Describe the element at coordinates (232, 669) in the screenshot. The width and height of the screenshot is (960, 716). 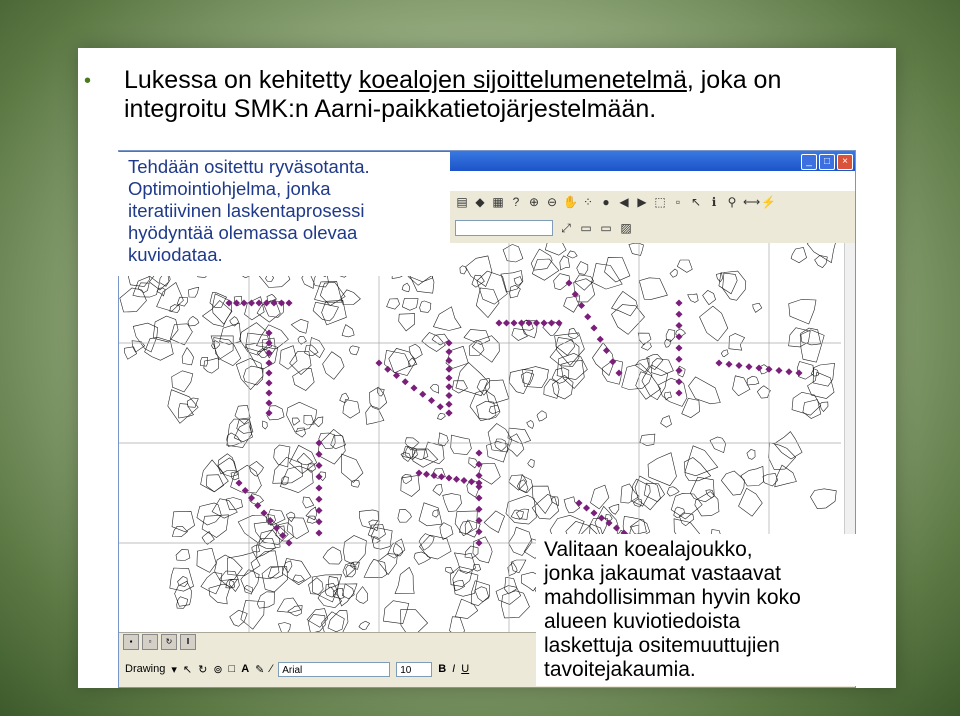
I see `rectangle-icon: □` at that location.